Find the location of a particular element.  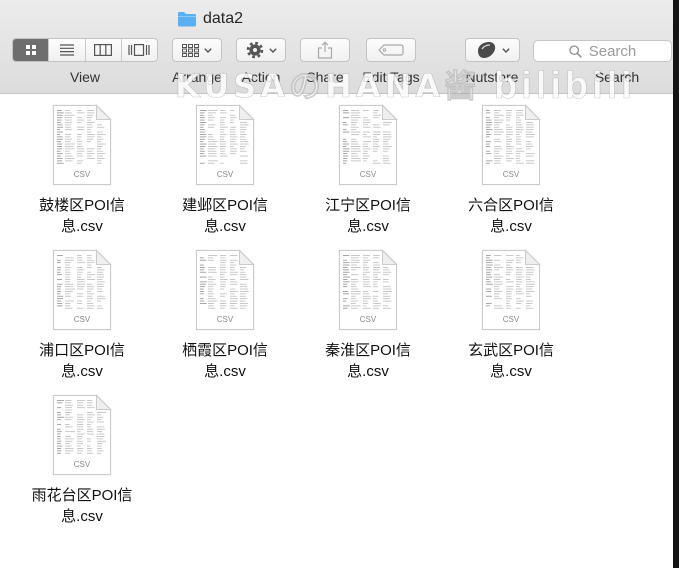

file-item: CSV 雨花台区POI信 息.csv is located at coordinates (82, 460).